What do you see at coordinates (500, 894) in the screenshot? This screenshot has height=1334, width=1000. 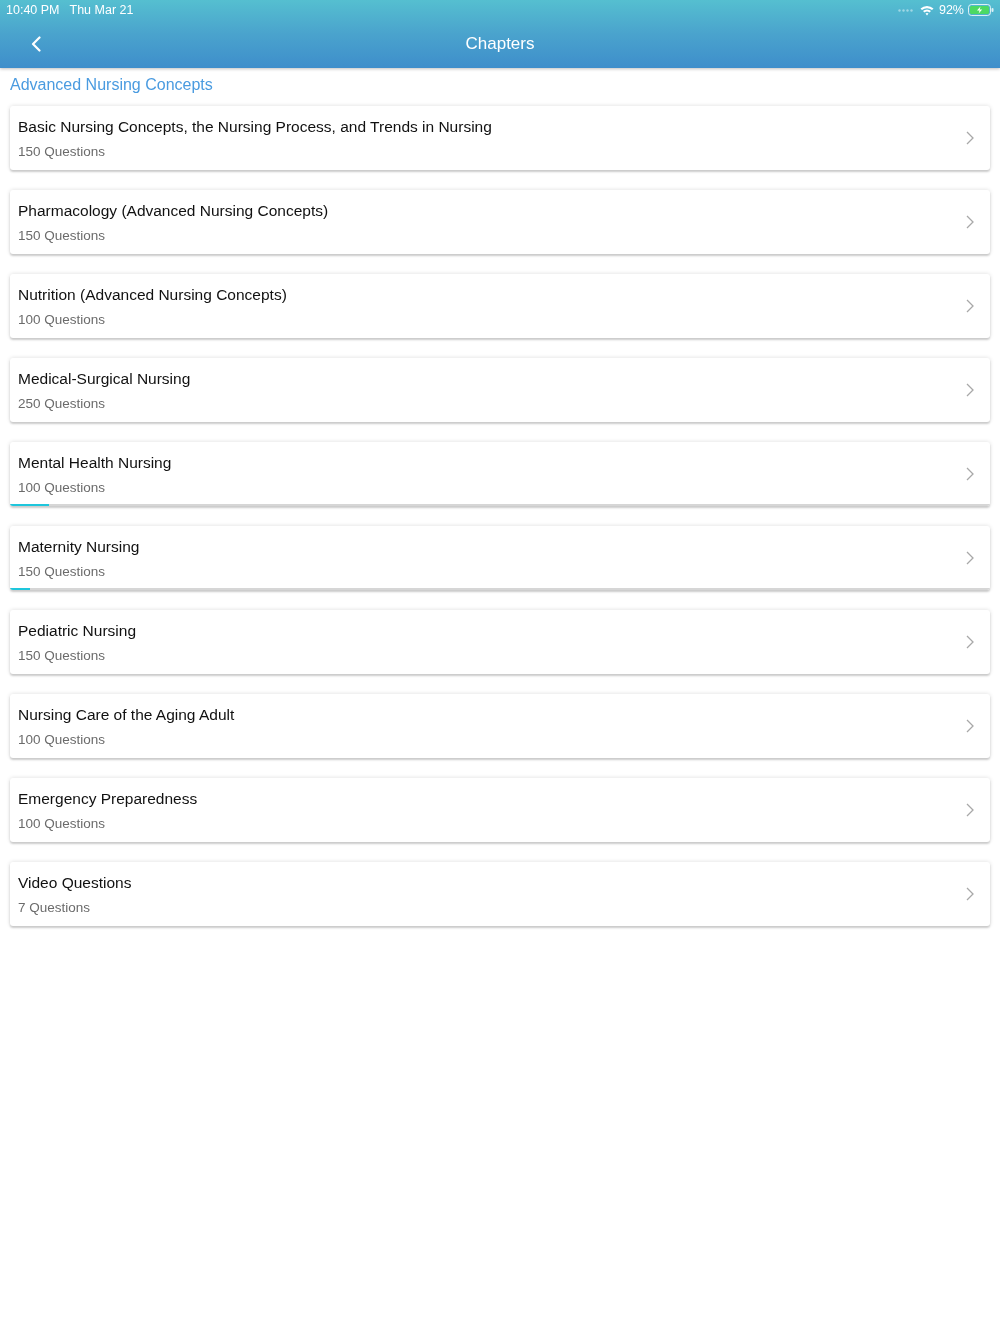 I see `chapter-card: Video Questions 7 Questions` at bounding box center [500, 894].